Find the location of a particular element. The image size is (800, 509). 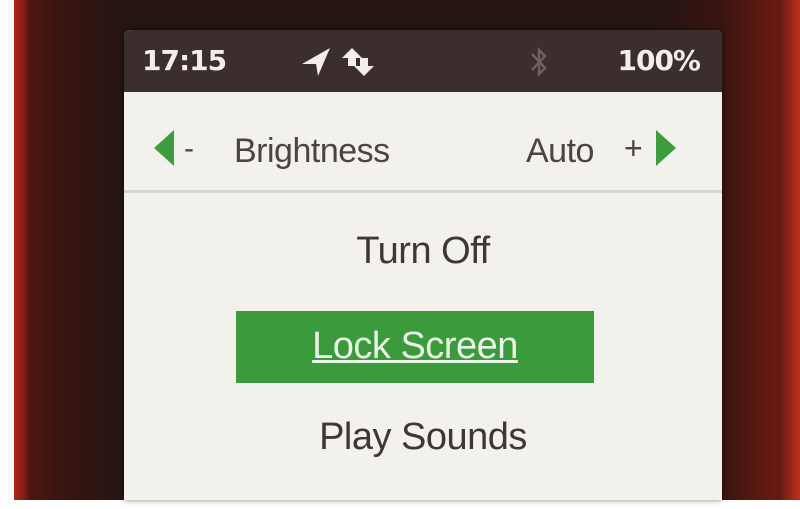

brightness-minus-label: - is located at coordinates (189, 149).